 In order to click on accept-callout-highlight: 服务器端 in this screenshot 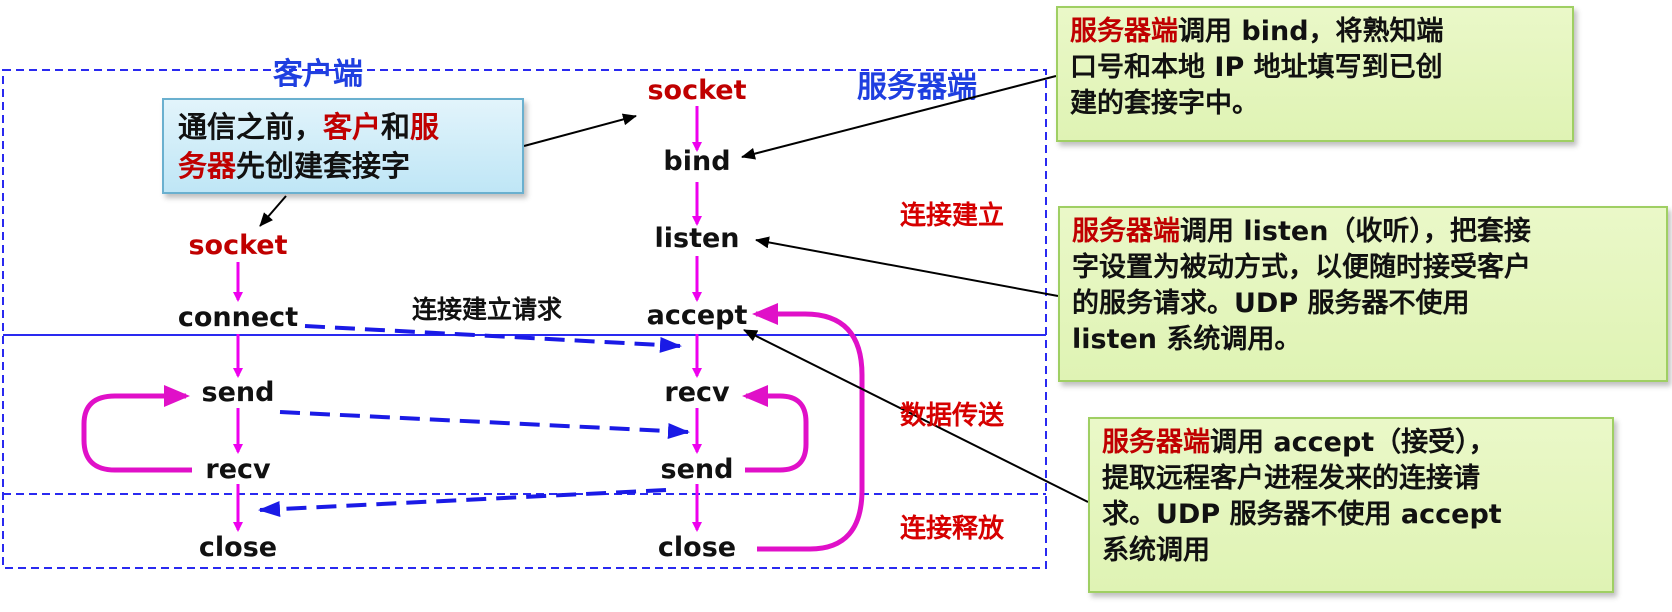, I will do `click(1156, 442)`.